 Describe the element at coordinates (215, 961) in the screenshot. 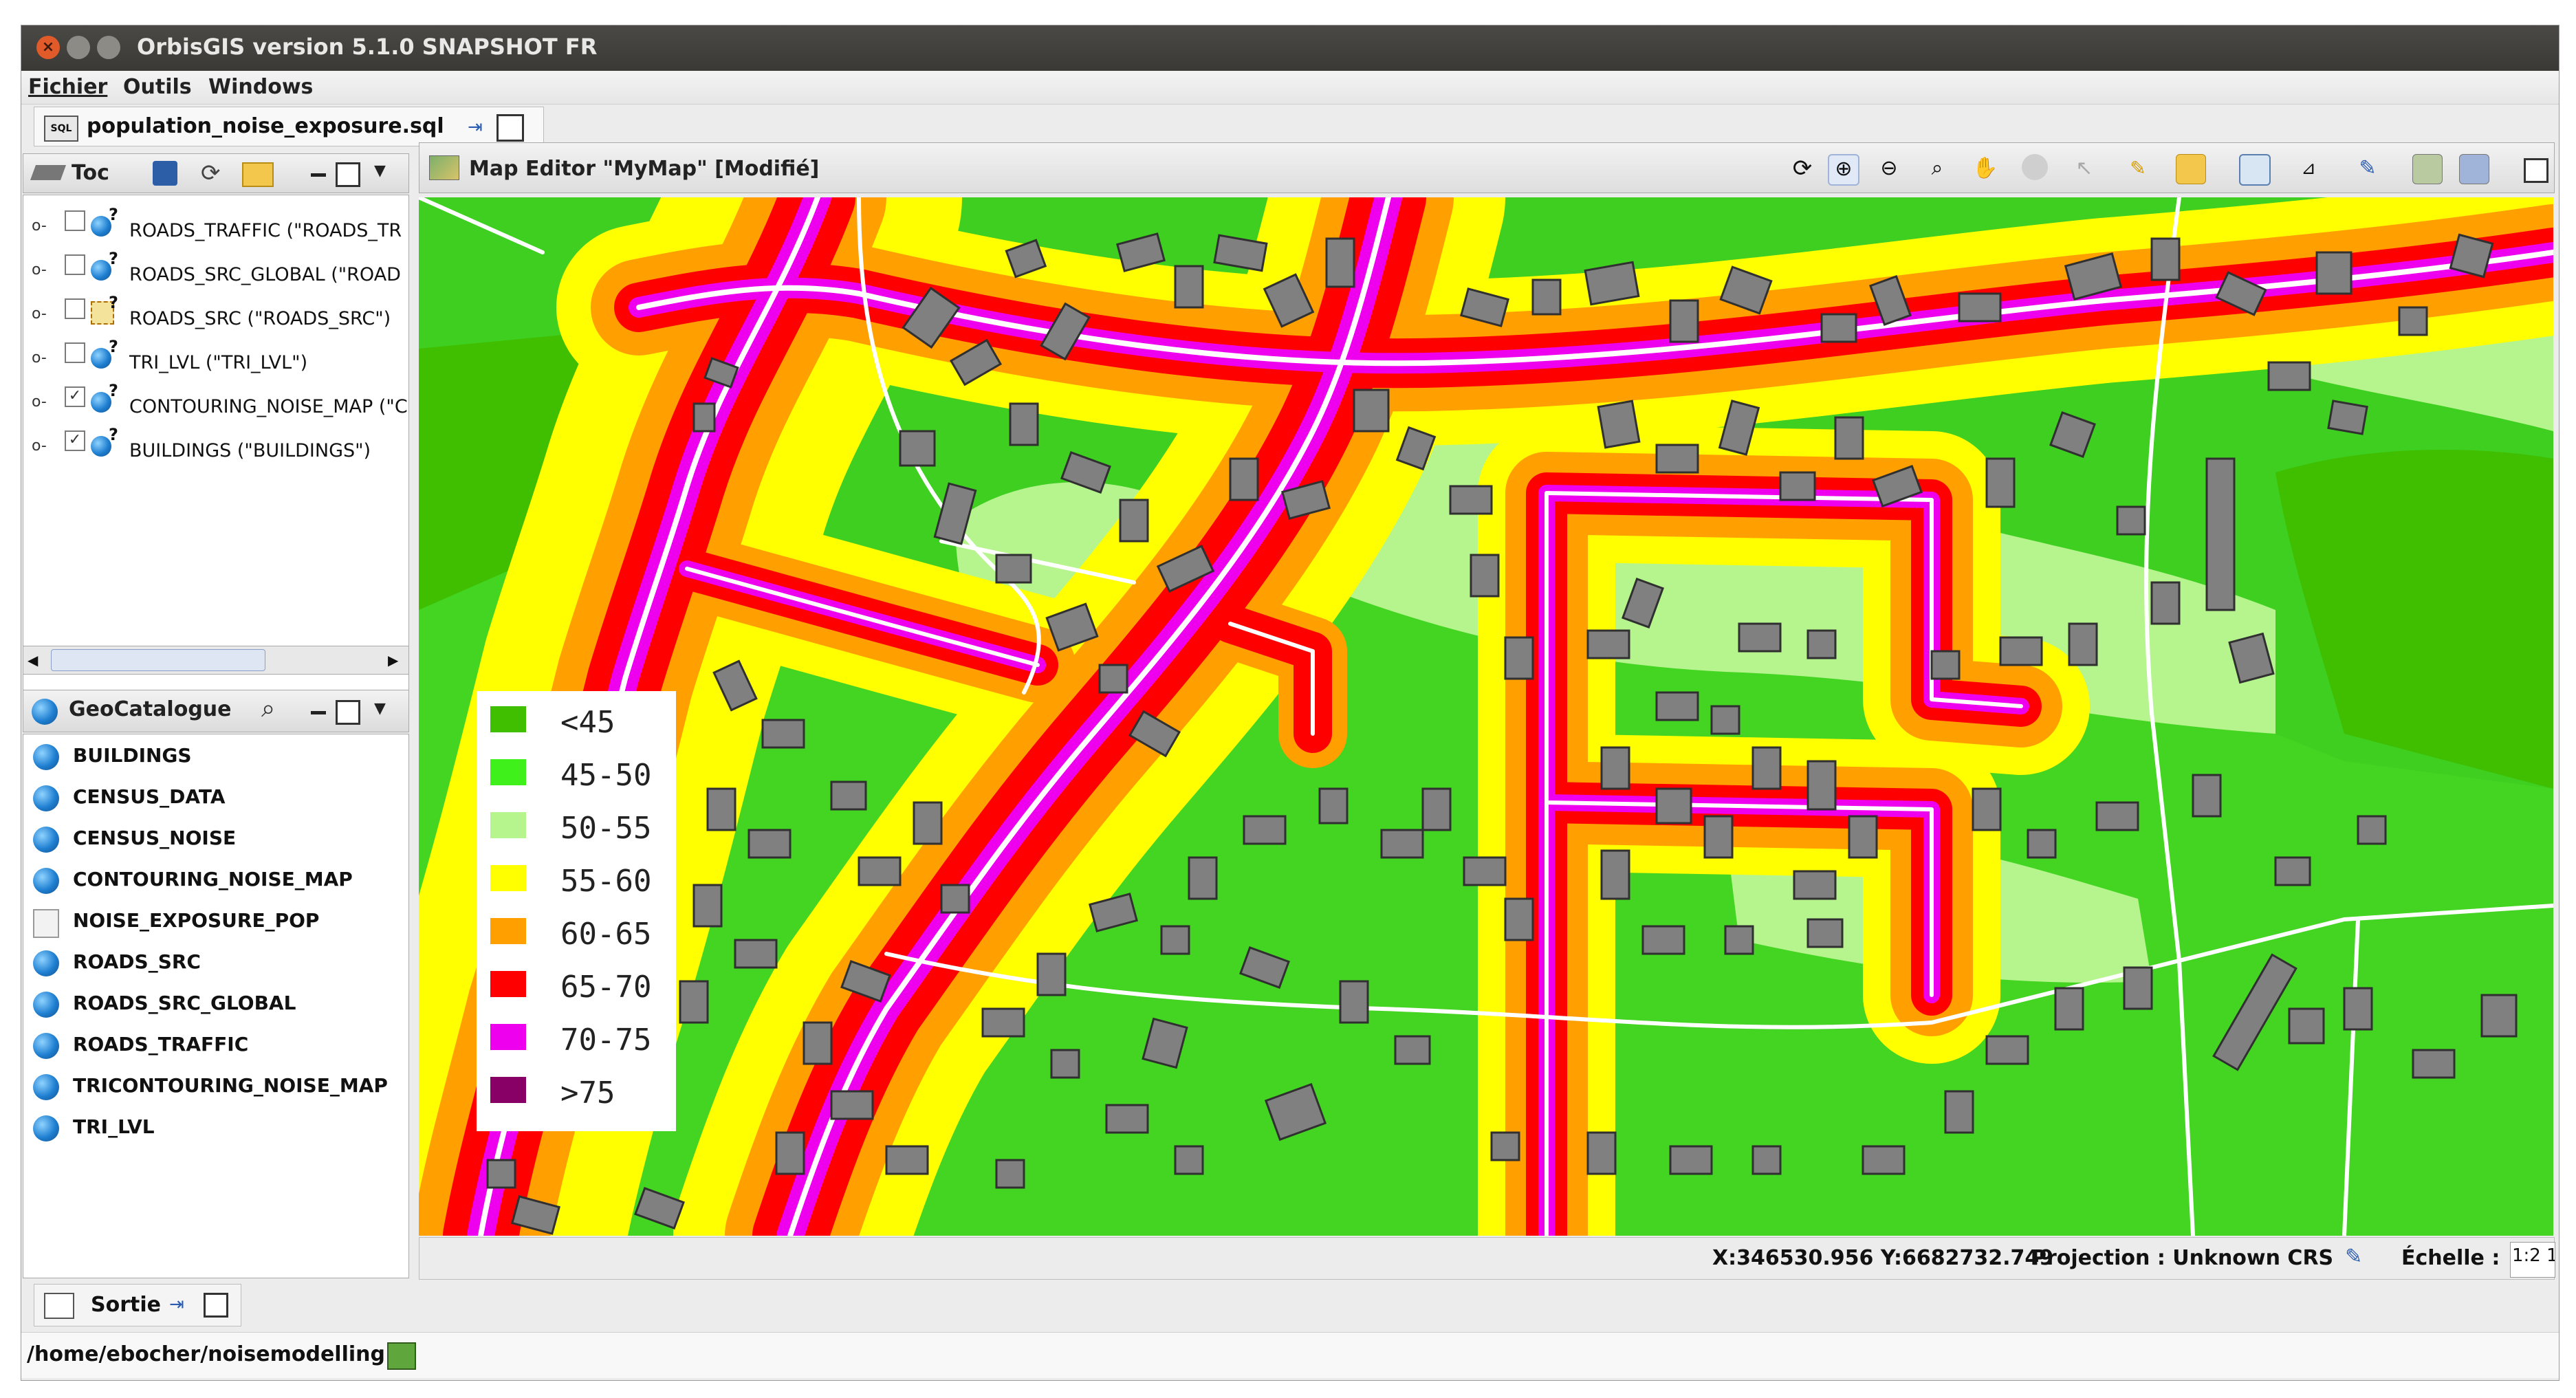

I see `catalogue-item: ROADS_SRC` at that location.